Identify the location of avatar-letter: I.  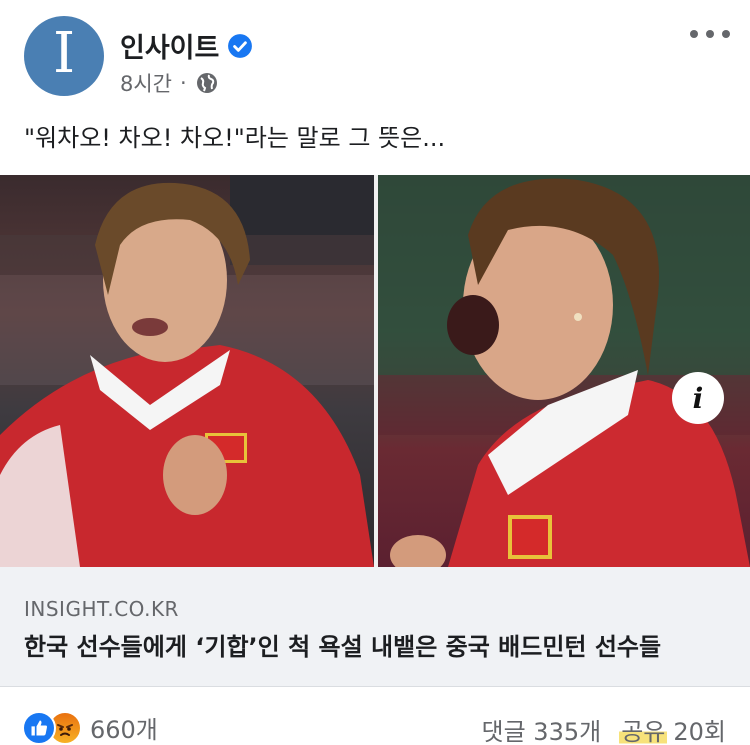
(64, 53).